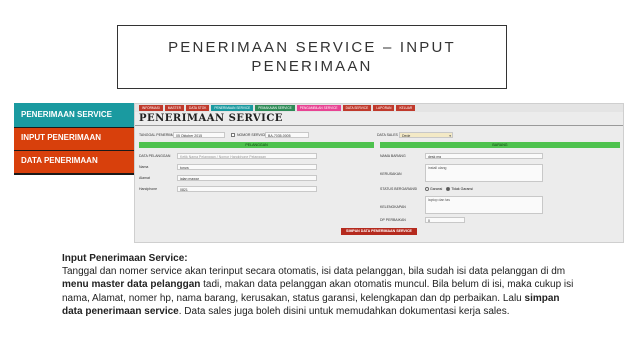 The width and height of the screenshot is (638, 359). I want to click on page-header: PENERIMAAN SERVICE, so click(379, 119).